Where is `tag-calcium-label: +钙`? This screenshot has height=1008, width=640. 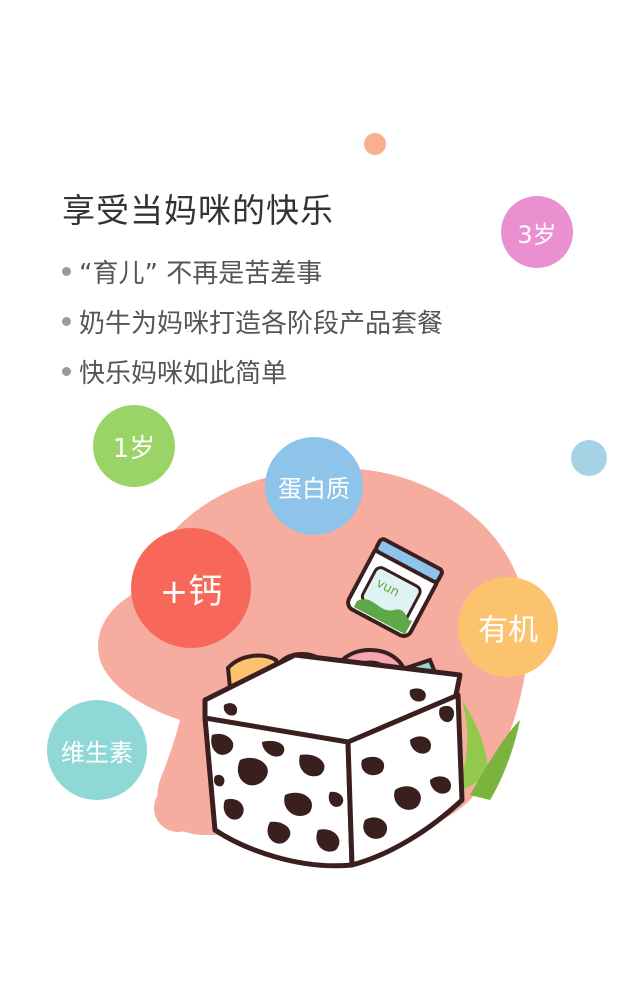 tag-calcium-label: +钙 is located at coordinates (191, 591).